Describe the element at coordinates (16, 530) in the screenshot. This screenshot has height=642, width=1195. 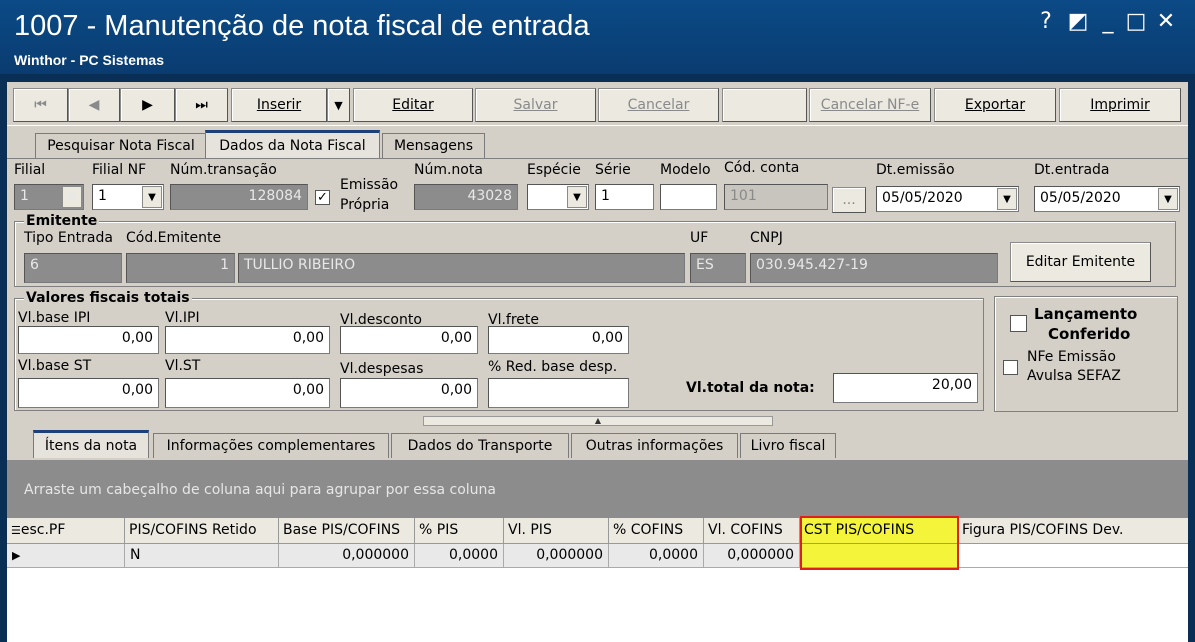
I see `column-chooser-icon: ☰` at that location.